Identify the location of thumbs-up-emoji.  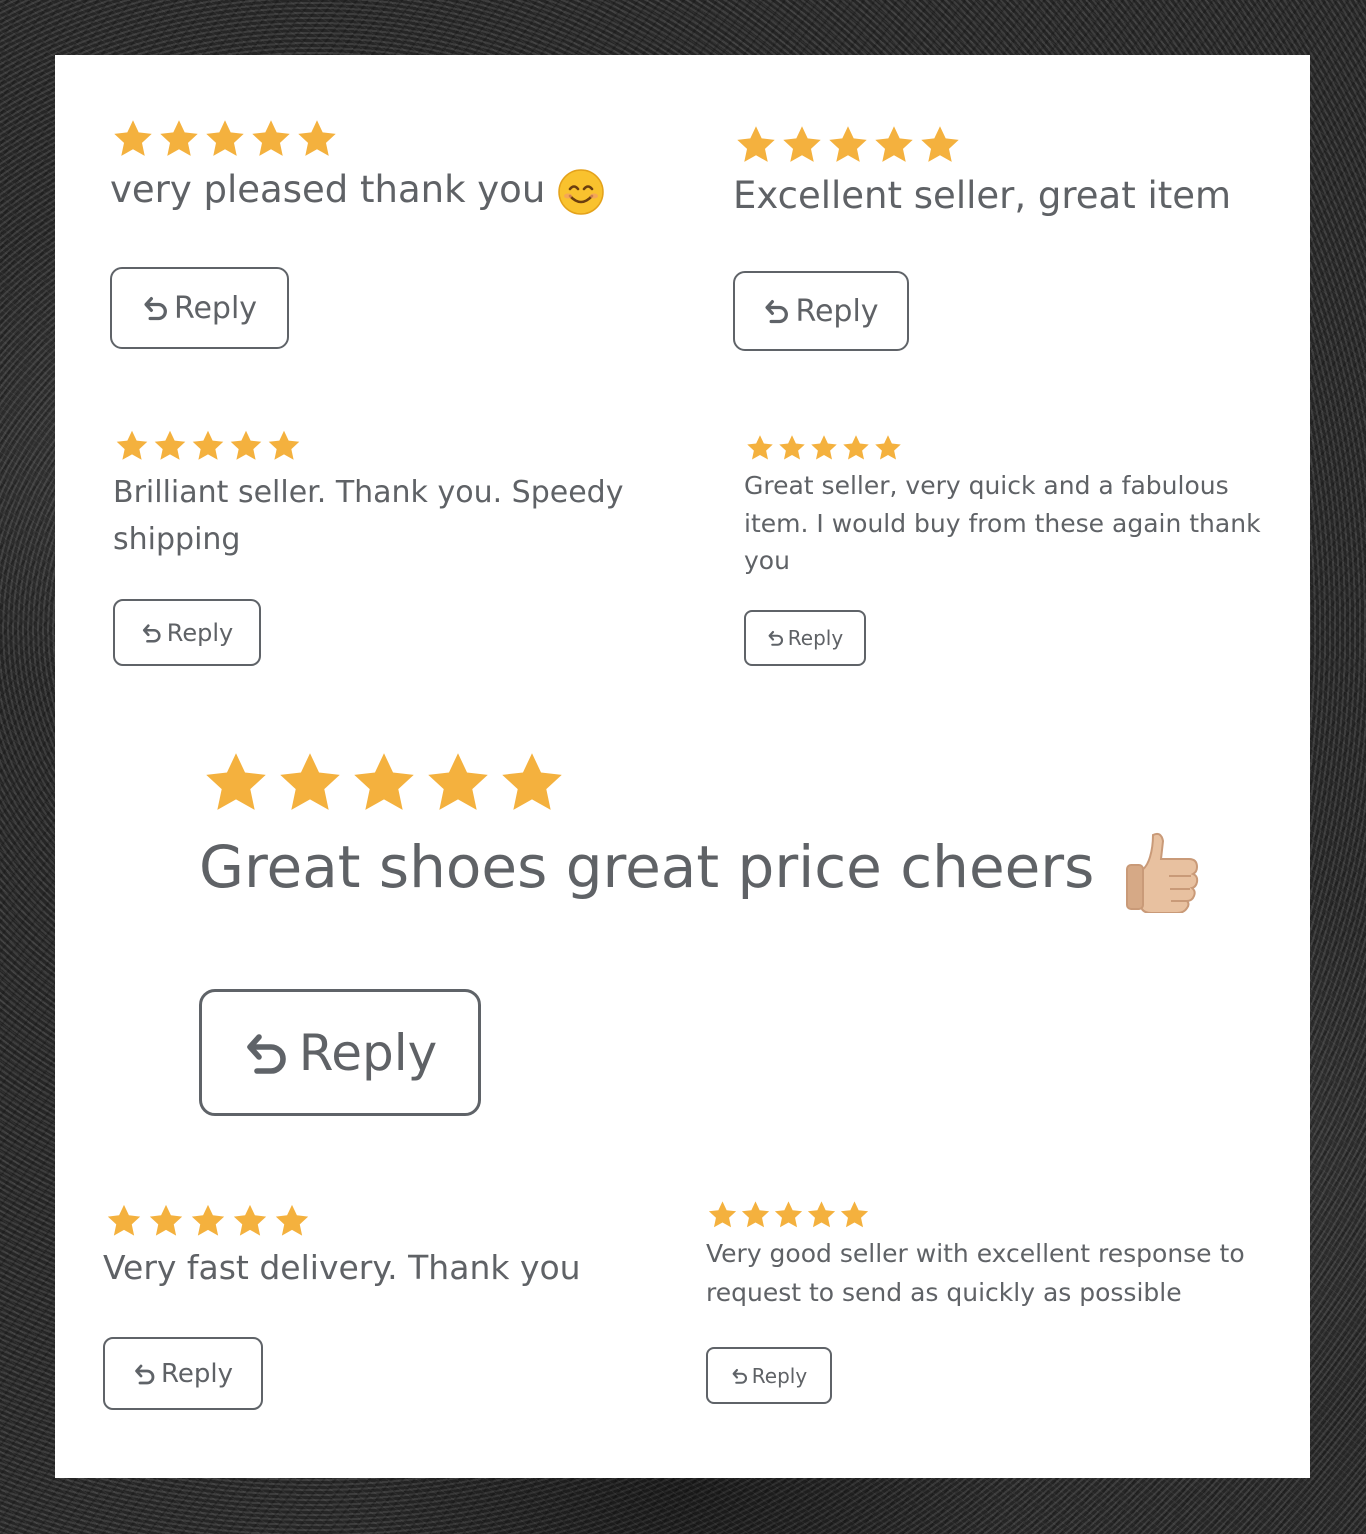
(1161, 872).